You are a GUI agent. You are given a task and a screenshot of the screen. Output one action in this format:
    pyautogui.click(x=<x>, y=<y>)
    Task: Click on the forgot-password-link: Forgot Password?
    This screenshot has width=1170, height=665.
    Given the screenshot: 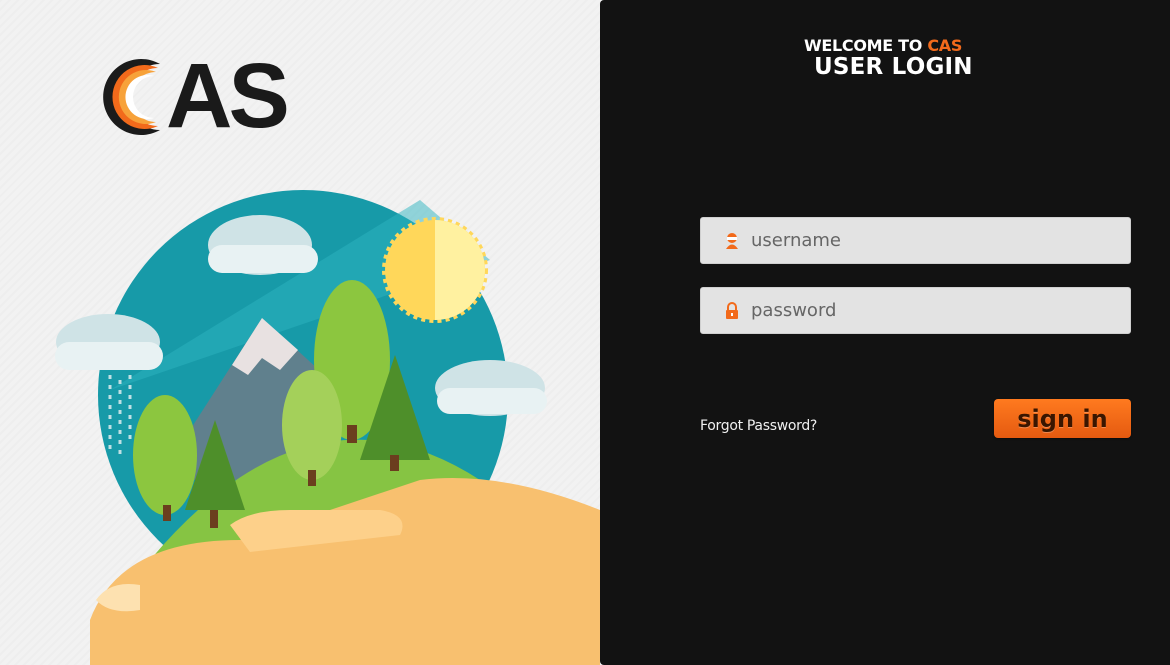 What is the action you would take?
    pyautogui.click(x=758, y=426)
    